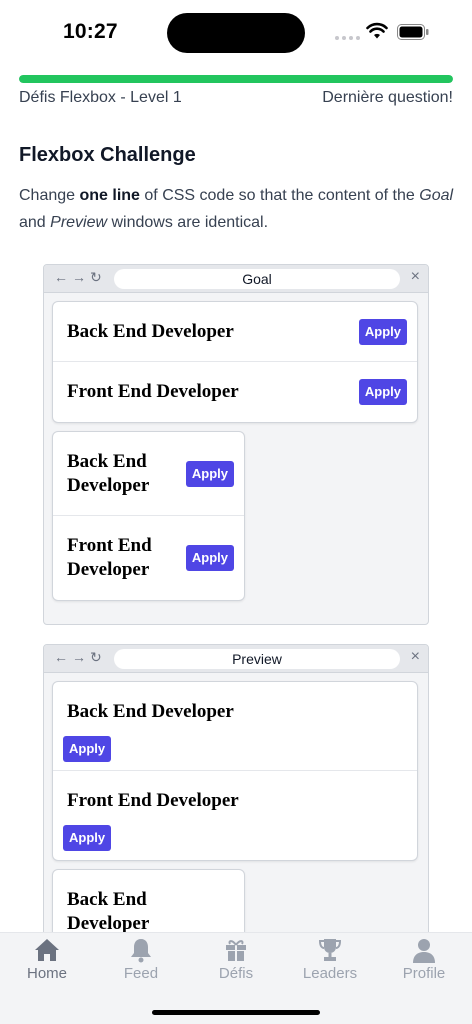  What do you see at coordinates (100, 97) in the screenshot?
I see `progress-level-label: Défis Flexbox - Level 1` at bounding box center [100, 97].